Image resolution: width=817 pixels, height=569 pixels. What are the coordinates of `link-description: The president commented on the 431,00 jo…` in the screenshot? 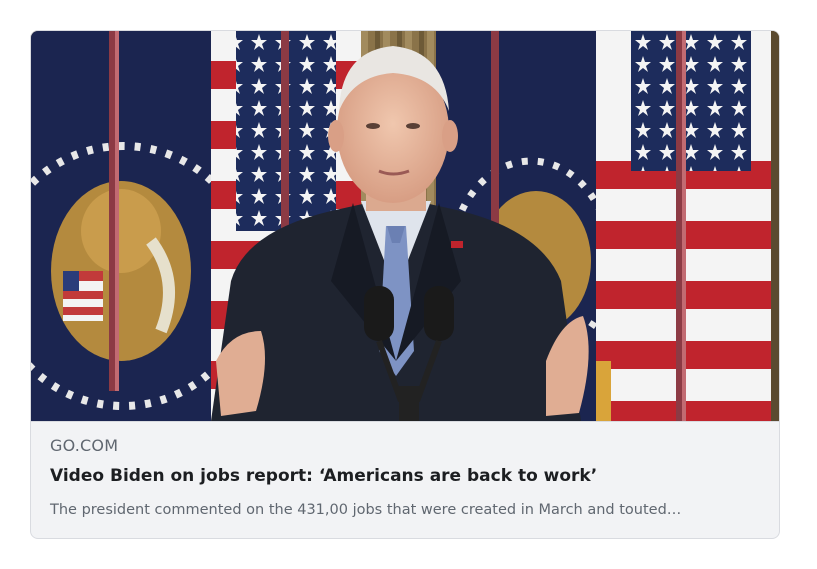 It's located at (366, 510).